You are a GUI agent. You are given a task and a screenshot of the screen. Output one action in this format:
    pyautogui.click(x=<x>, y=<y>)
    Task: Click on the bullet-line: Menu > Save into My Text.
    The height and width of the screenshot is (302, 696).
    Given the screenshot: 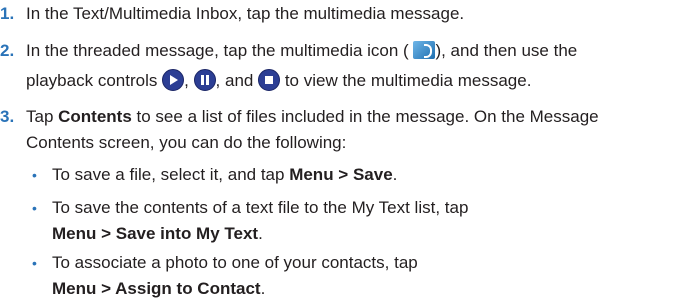 What is the action you would take?
    pyautogui.click(x=372, y=234)
    